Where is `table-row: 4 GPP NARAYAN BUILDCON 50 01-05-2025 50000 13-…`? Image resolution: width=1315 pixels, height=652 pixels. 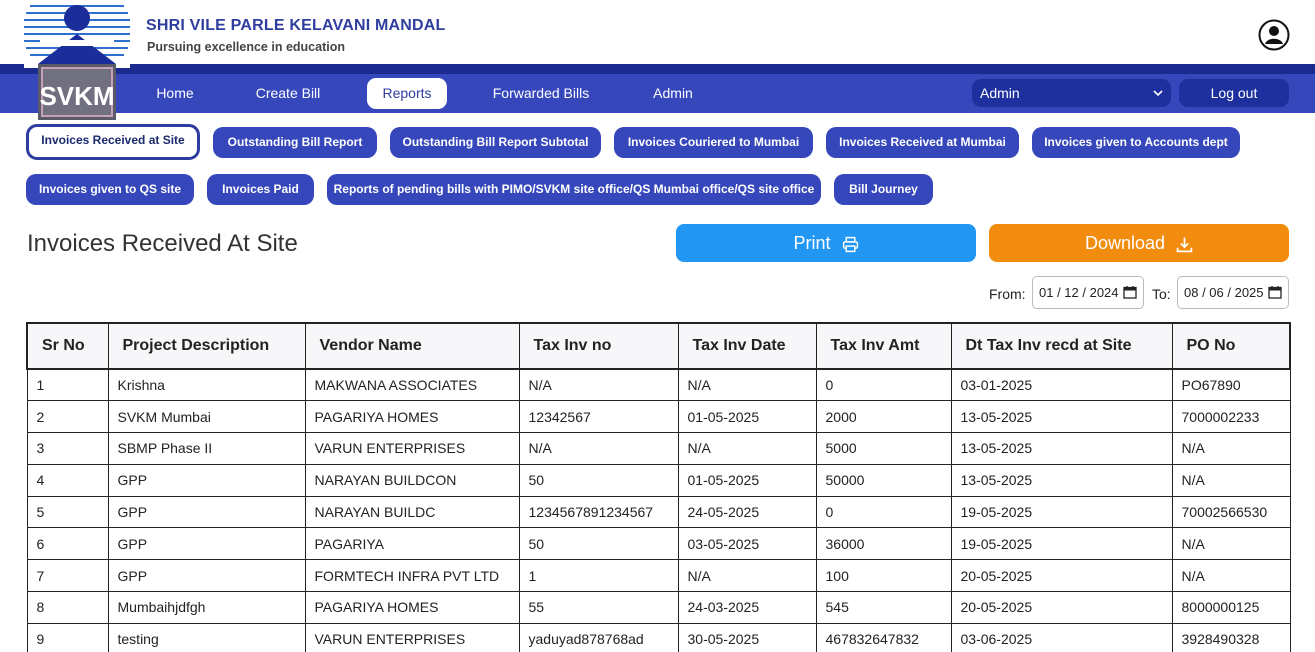
table-row: 4 GPP NARAYAN BUILDCON 50 01-05-2025 50000 13-… is located at coordinates (658, 480).